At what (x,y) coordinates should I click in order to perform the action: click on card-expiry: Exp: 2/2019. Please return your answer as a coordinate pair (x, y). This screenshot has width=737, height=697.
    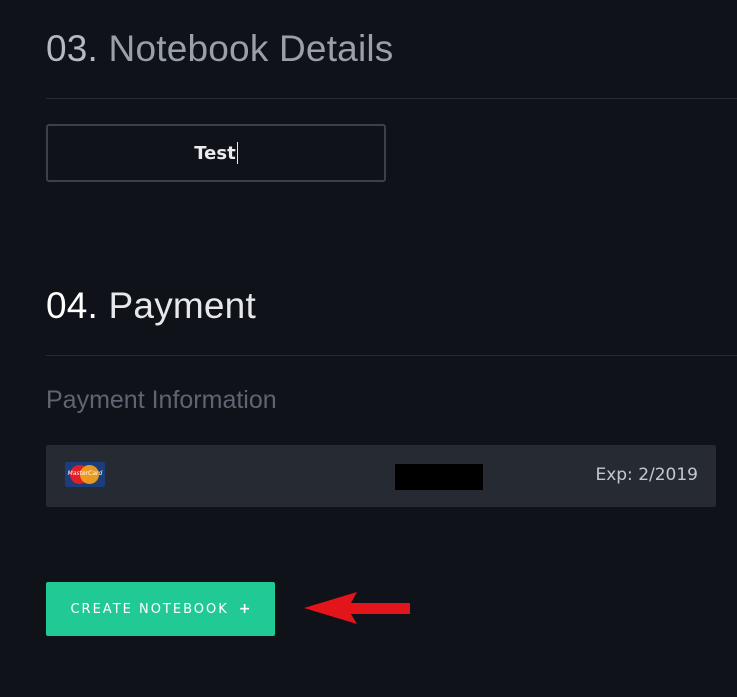
    Looking at the image, I should click on (646, 475).